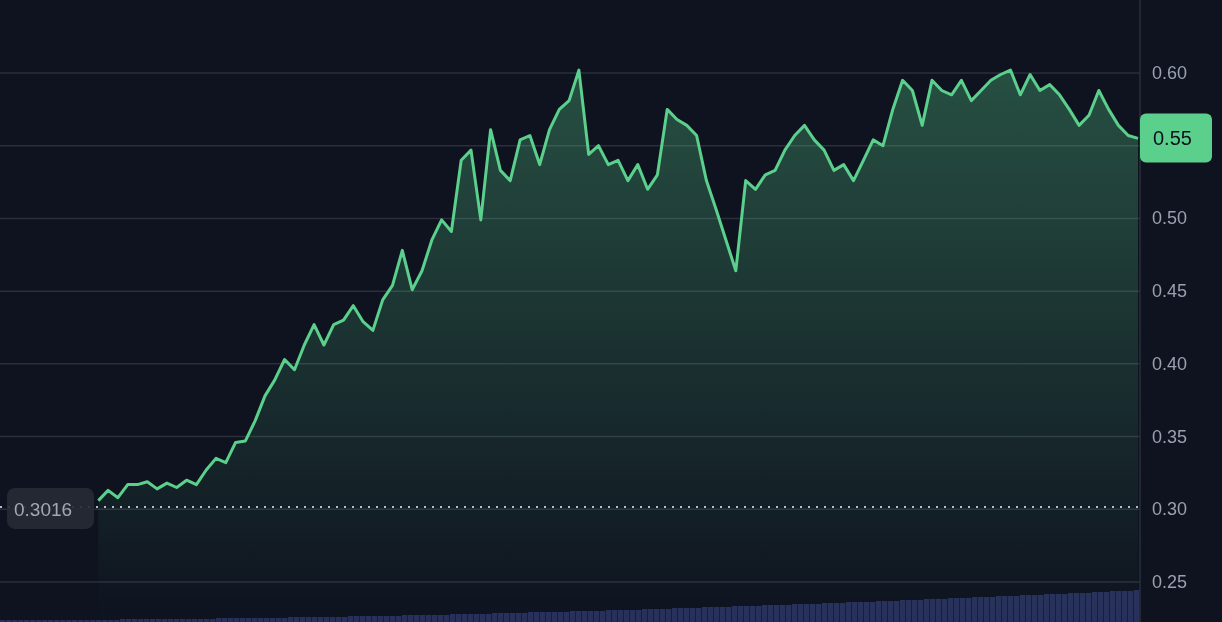 This screenshot has height=622, width=1222. I want to click on price-label: 0.3016, so click(50, 508).